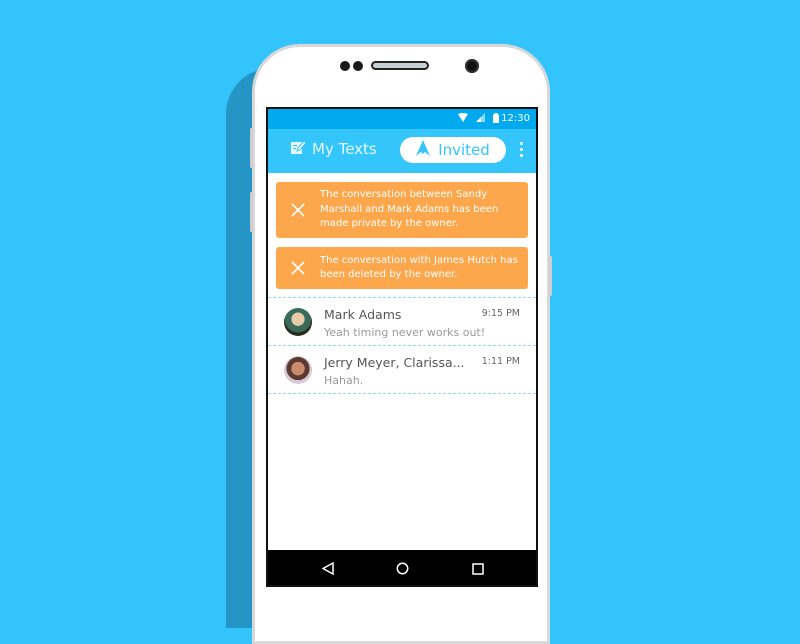  What do you see at coordinates (402, 297) in the screenshot?
I see `divider` at bounding box center [402, 297].